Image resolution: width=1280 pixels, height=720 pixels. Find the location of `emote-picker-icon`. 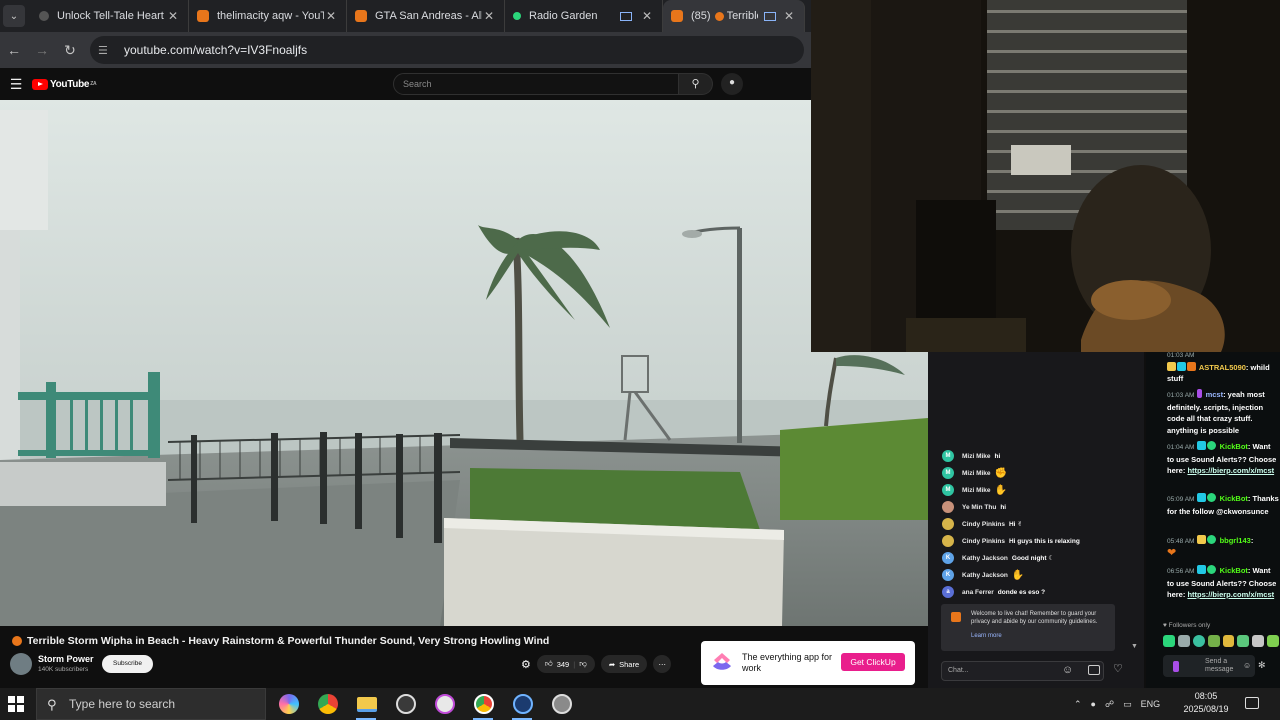

emote-picker-icon is located at coordinates (1176, 666).